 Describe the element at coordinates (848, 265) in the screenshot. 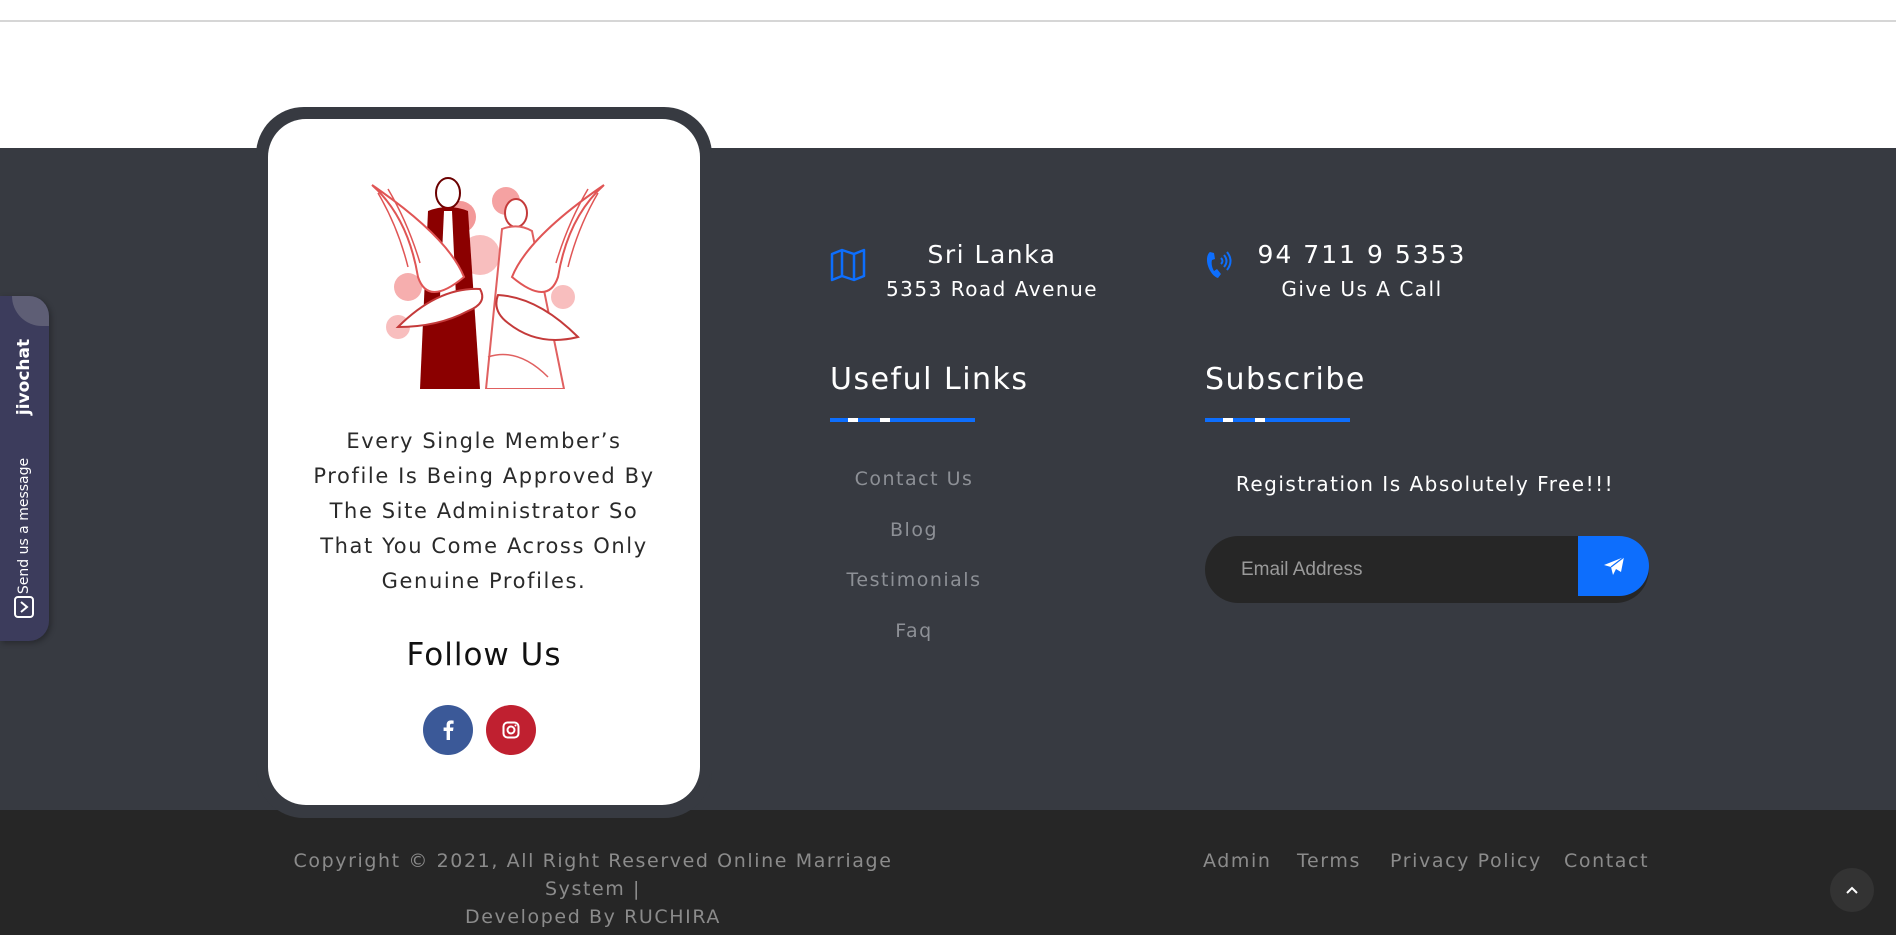

I see `map-icon` at that location.